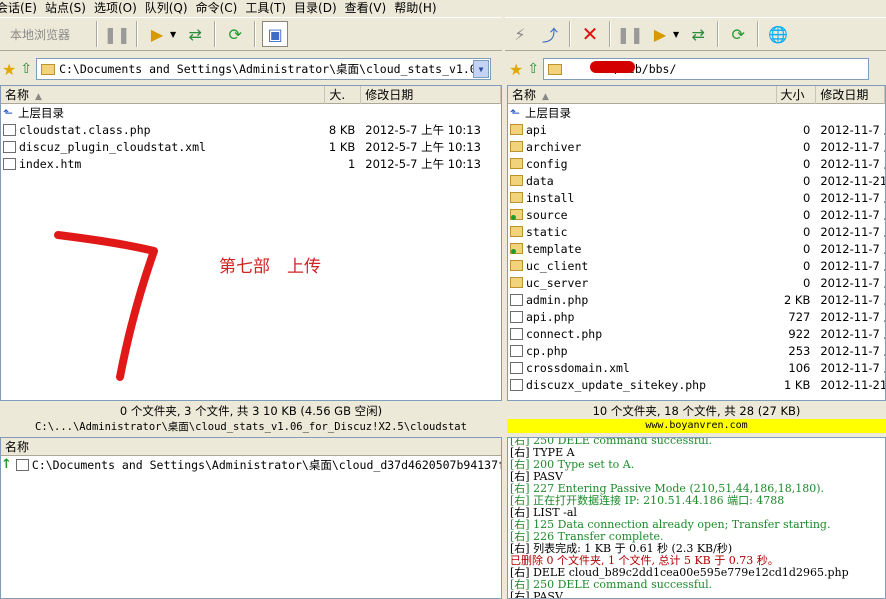 The width and height of the screenshot is (886, 599). I want to click on table-row: source 0 2012-11-7 上, so click(696, 214).